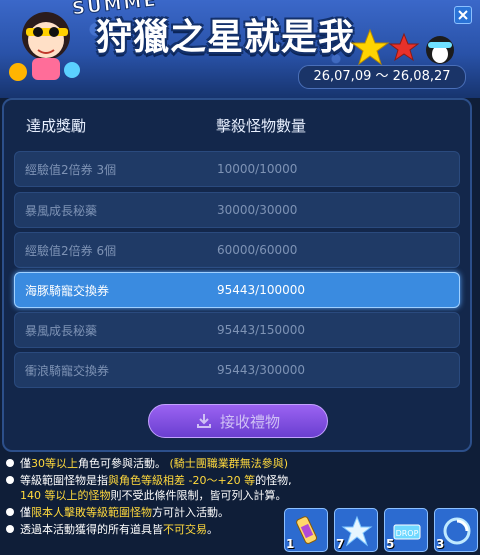 Image resolution: width=480 pixels, height=555 pixels. Describe the element at coordinates (151, 529) in the screenshot. I see `note-item: 透過本活動獲得的所有道具皆不可交易。` at that location.